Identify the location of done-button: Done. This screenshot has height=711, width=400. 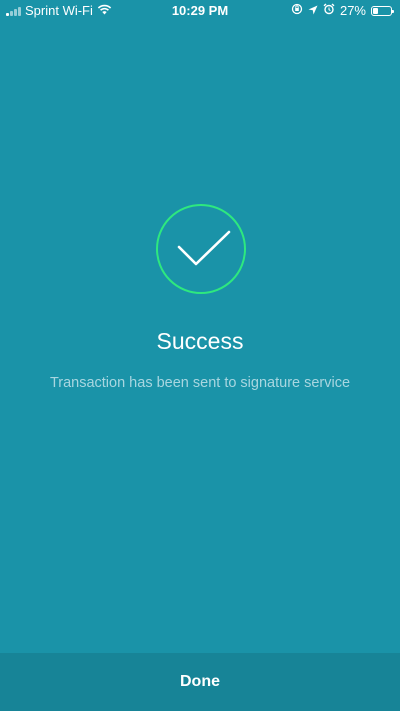
(200, 682).